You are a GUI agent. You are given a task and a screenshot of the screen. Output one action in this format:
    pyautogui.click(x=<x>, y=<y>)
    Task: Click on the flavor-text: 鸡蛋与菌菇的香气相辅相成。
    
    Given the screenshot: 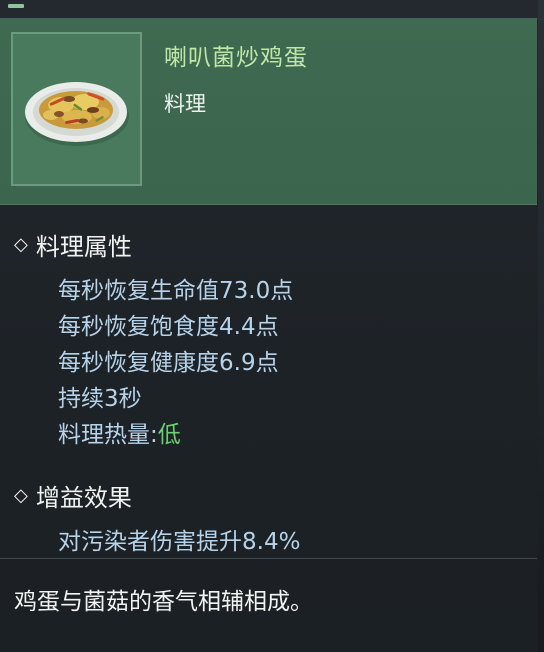 What is the action you would take?
    pyautogui.click(x=163, y=602)
    